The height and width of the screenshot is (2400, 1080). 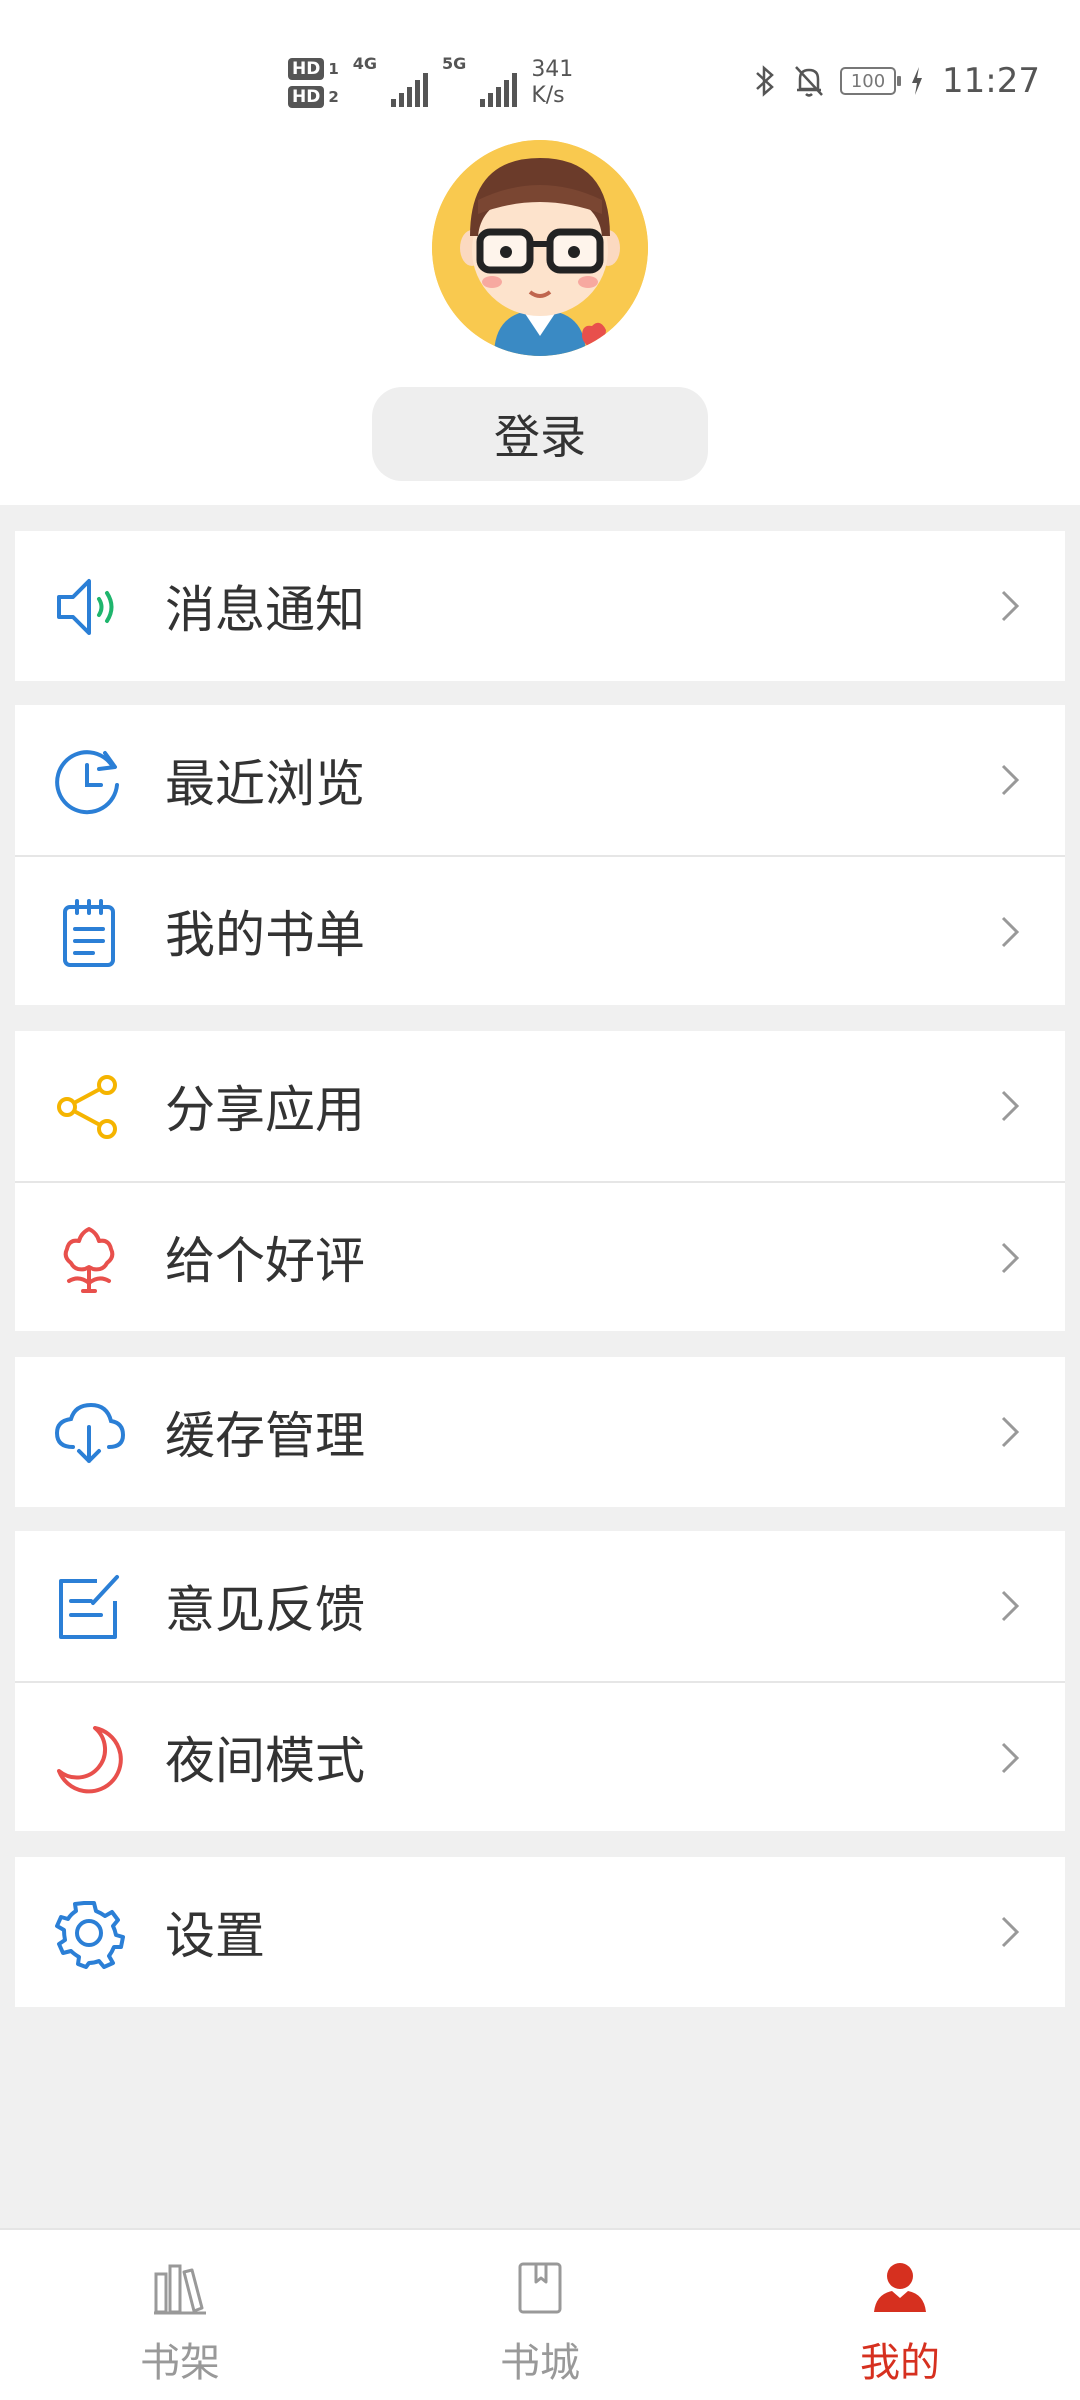 I want to click on tab-label: 我的, so click(x=900, y=2363).